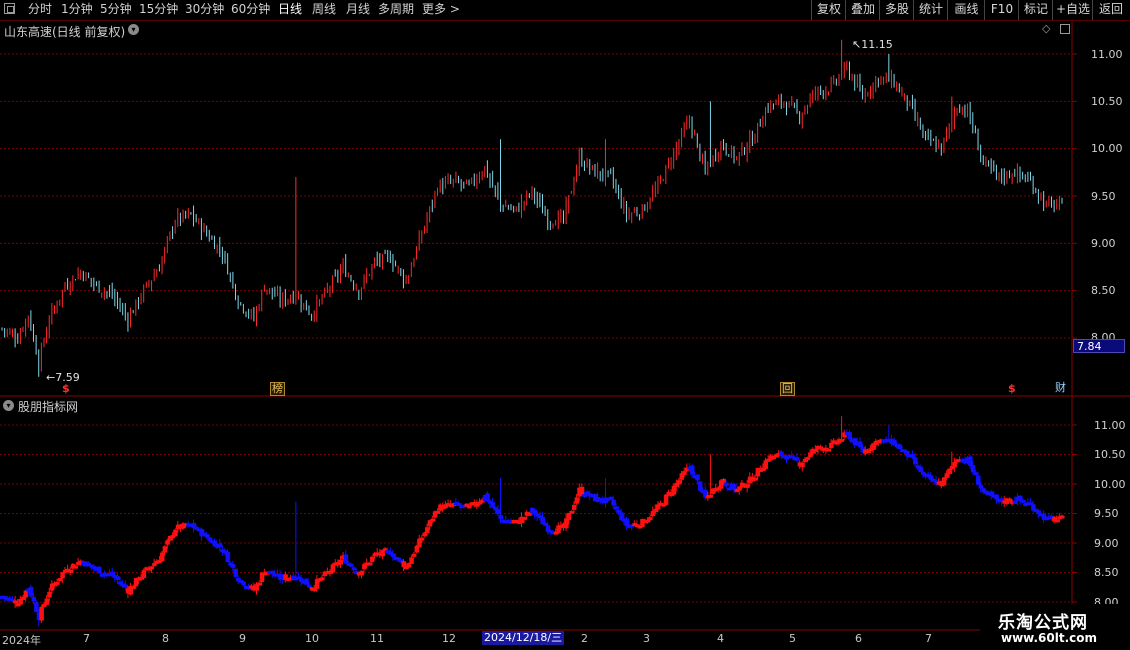  I want to click on main-y-label: 10.50, so click(1107, 101).